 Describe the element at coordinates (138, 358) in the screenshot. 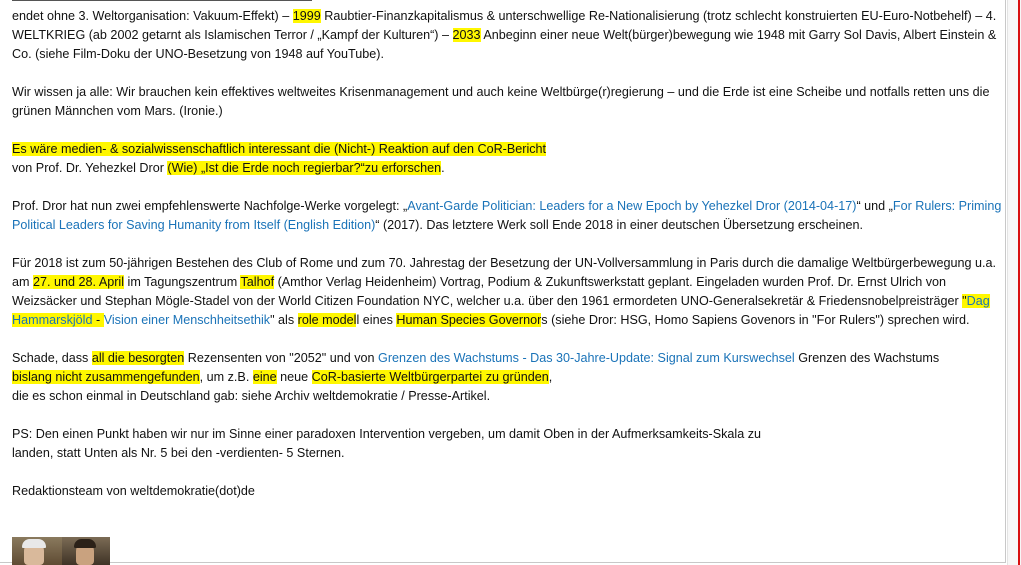

I see `highlight-besorgten: all die besorgten` at that location.